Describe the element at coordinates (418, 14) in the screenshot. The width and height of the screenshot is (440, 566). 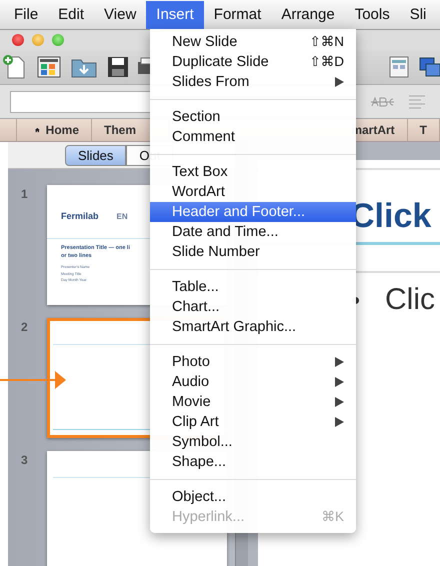
I see `menu-bar-item: Sli` at that location.